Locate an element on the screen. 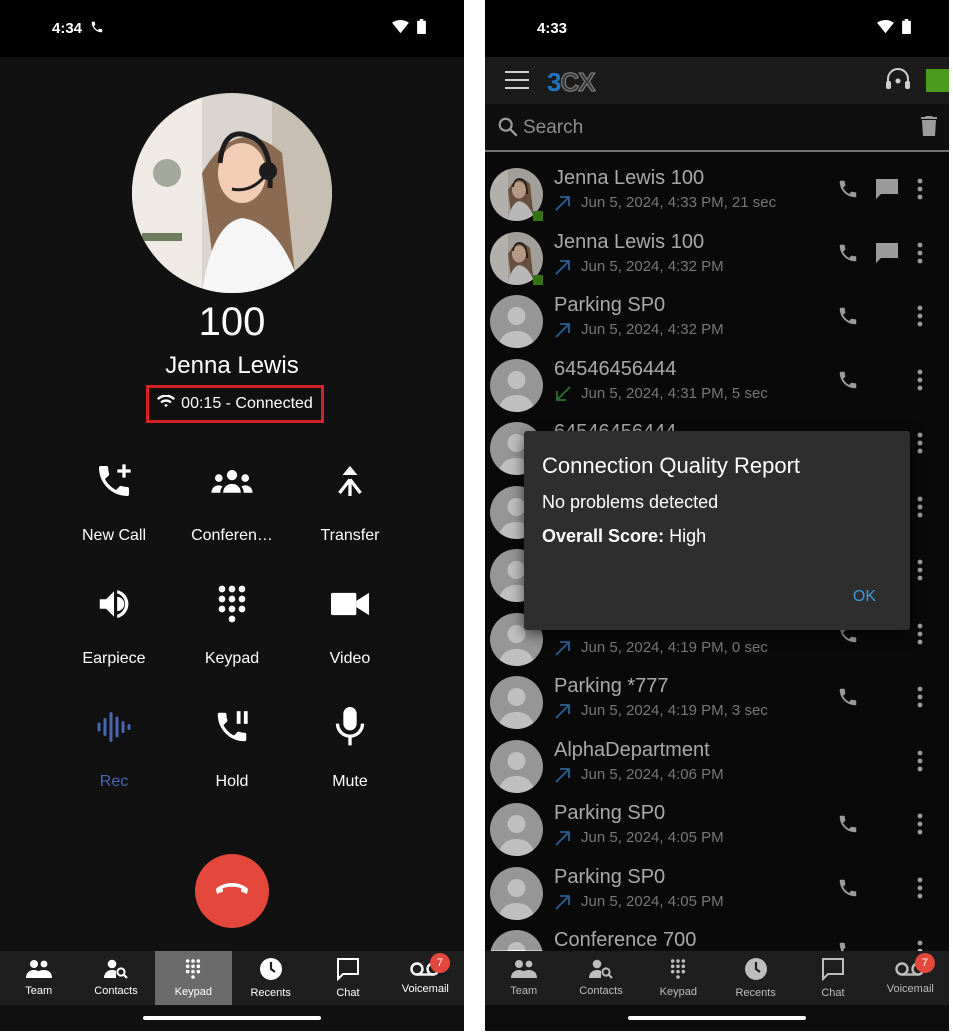 This screenshot has width=953, height=1034. score-label: Overall Score: is located at coordinates (603, 536).